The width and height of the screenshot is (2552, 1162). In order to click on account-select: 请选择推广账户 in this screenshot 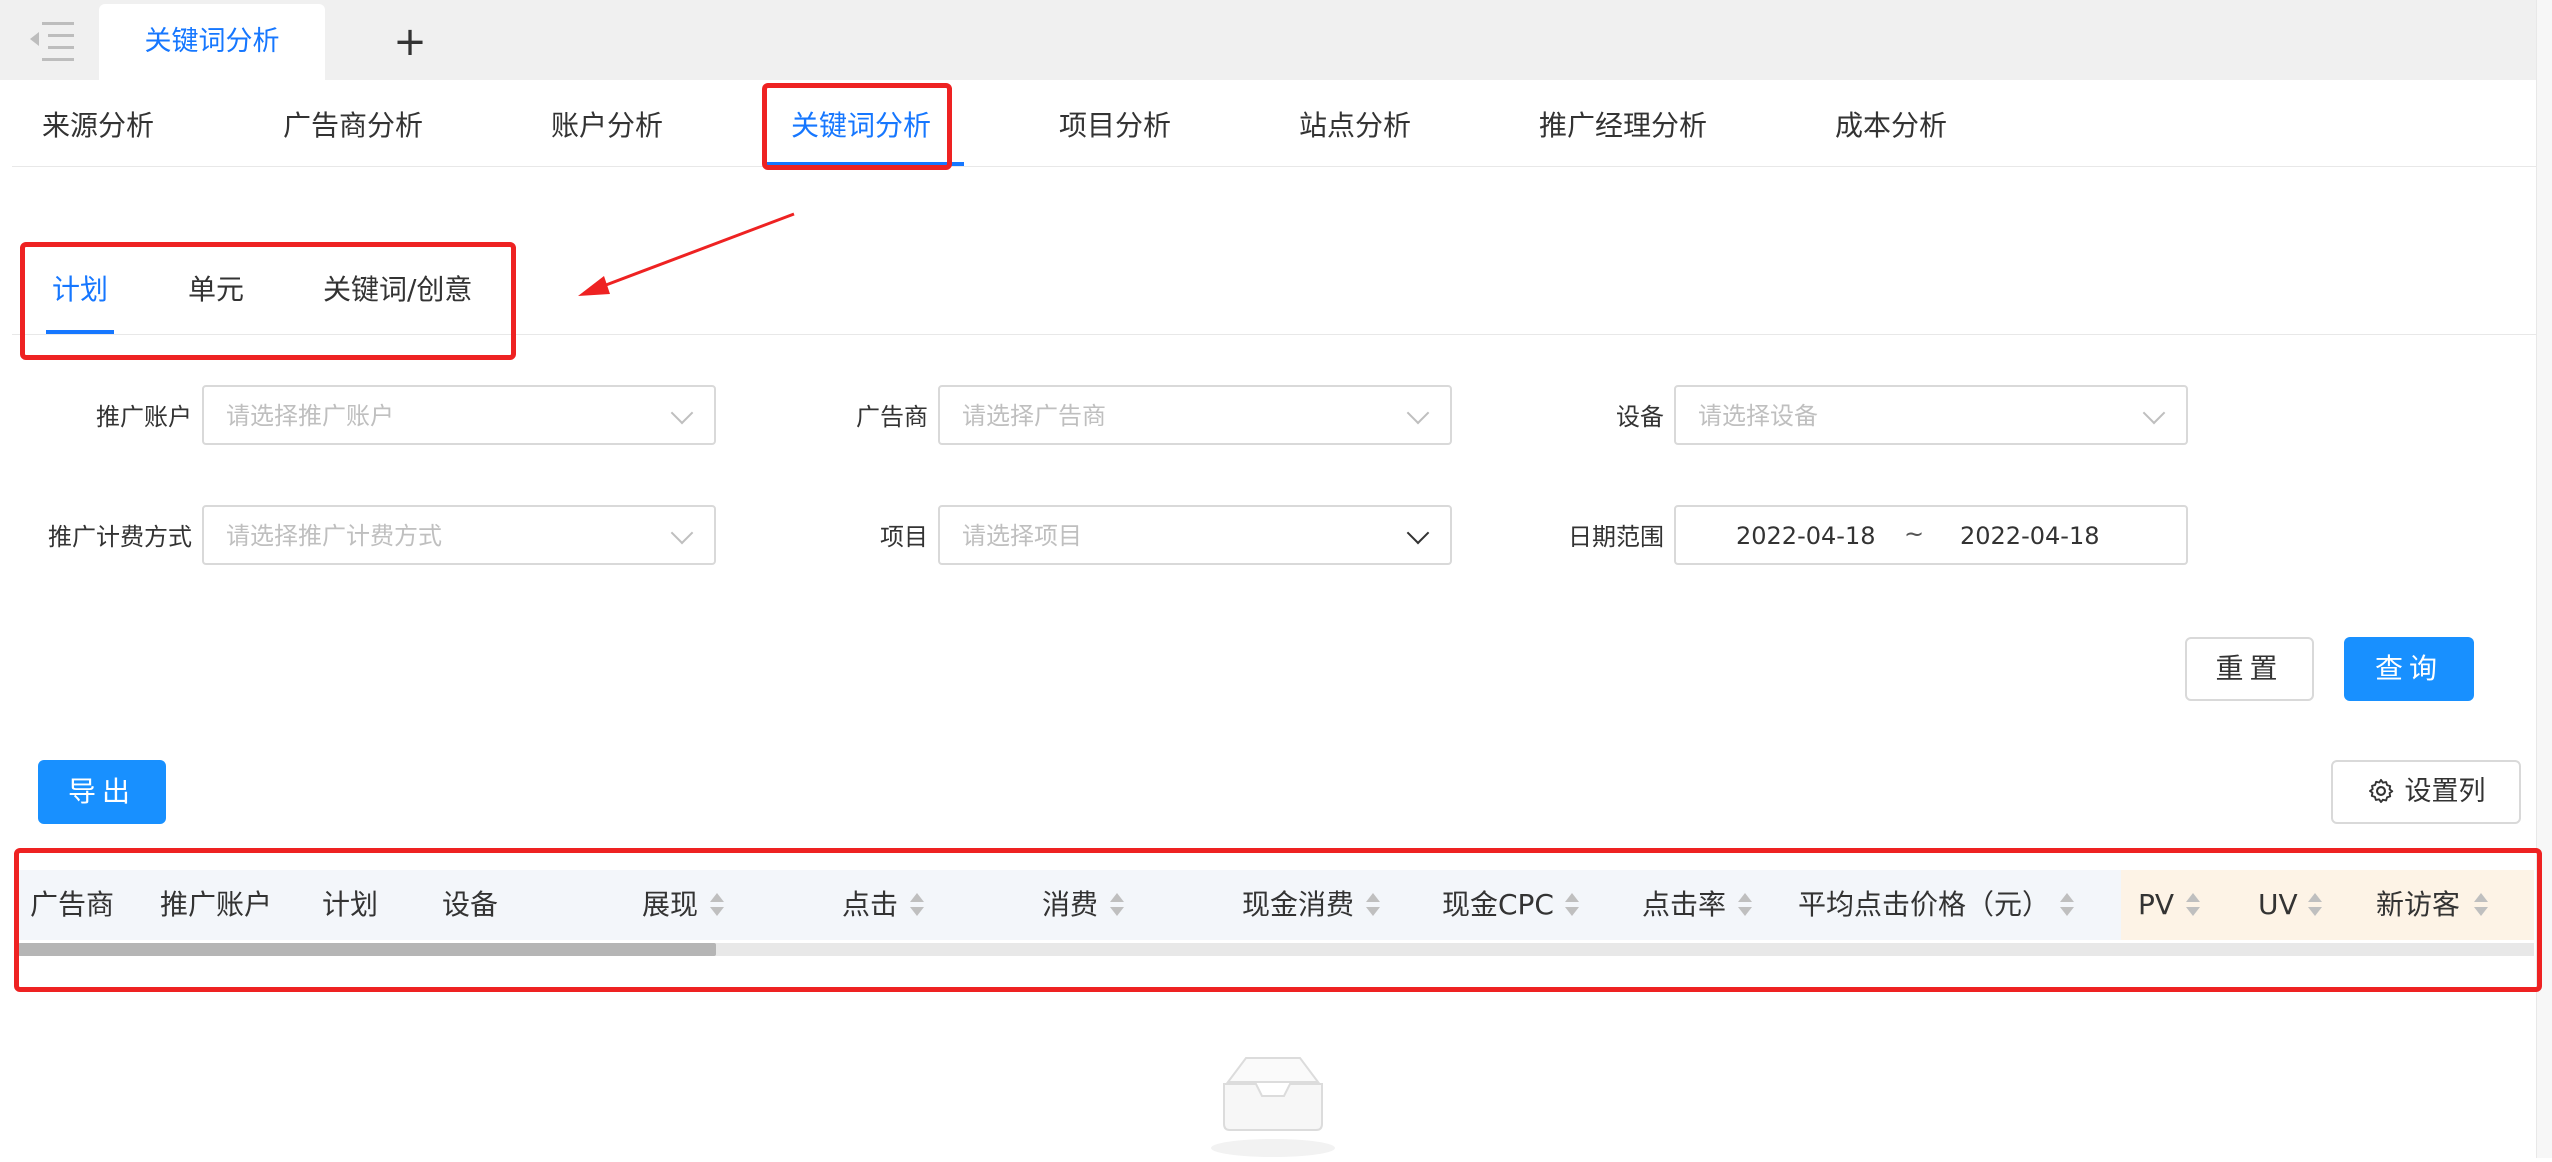, I will do `click(459, 415)`.